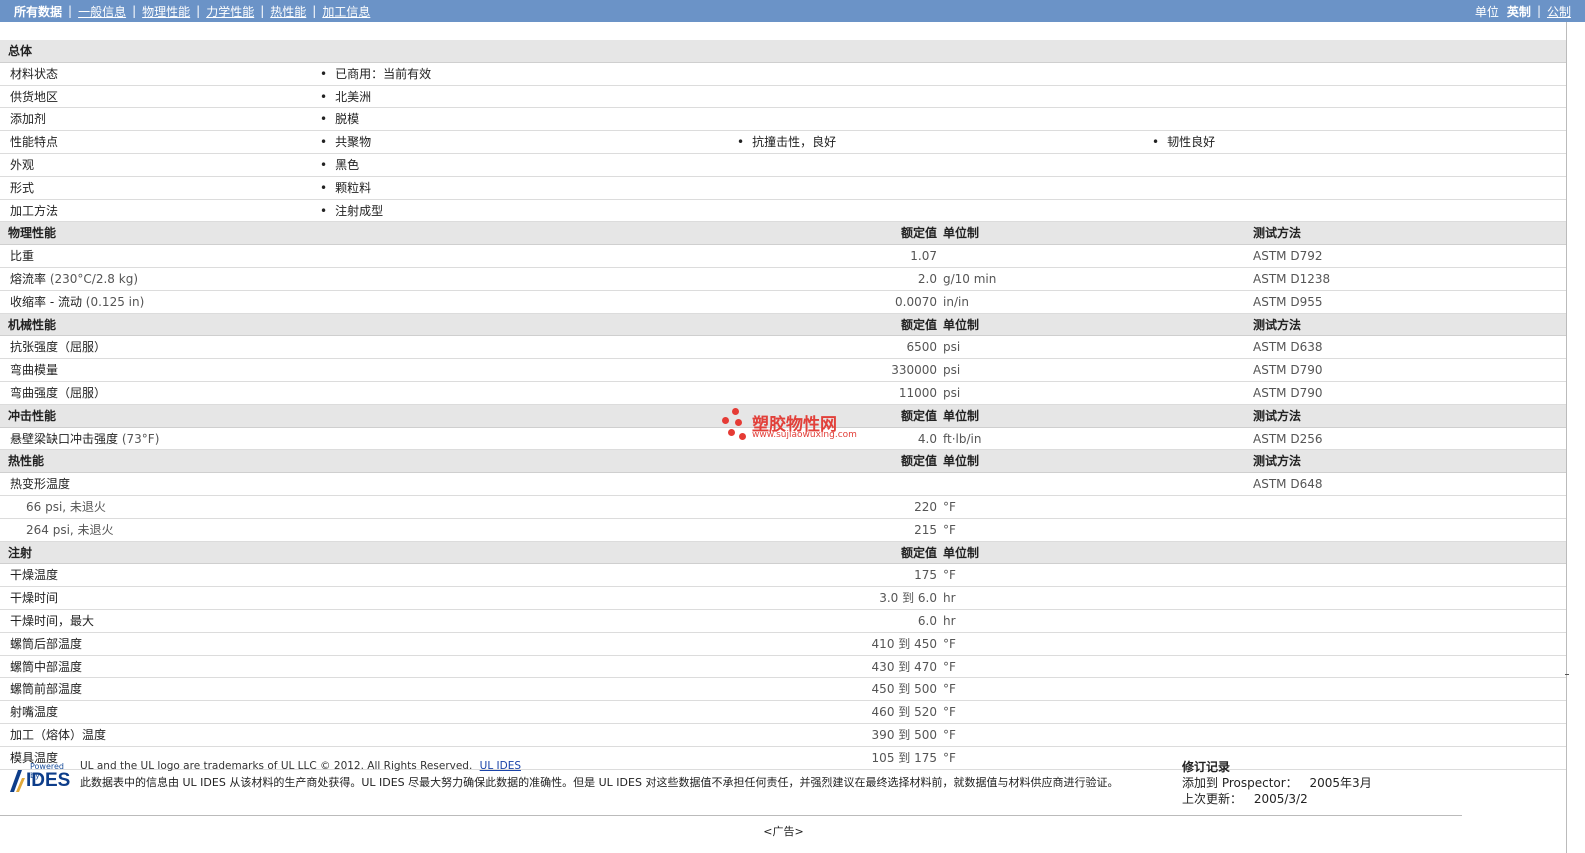  I want to click on row-unit: g/10 min, so click(970, 278).